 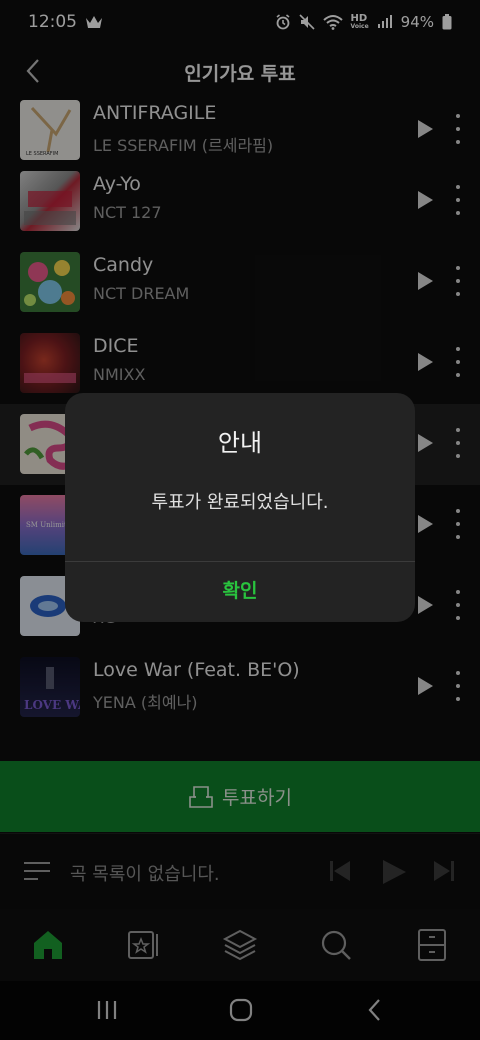 I want to click on dialog-divider, so click(x=240, y=561).